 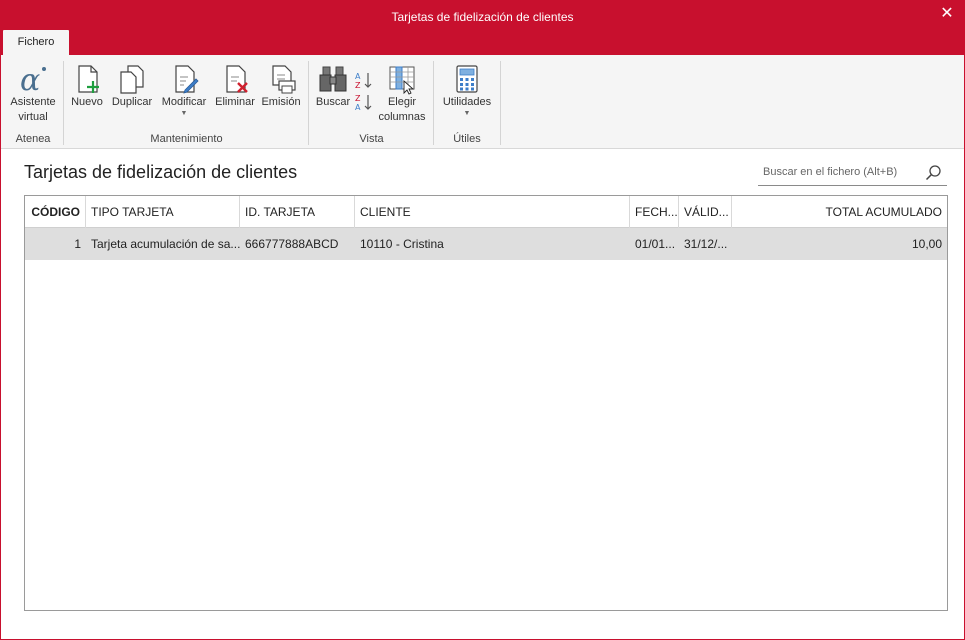 What do you see at coordinates (132, 79) in the screenshot?
I see `duplicate-icon` at bounding box center [132, 79].